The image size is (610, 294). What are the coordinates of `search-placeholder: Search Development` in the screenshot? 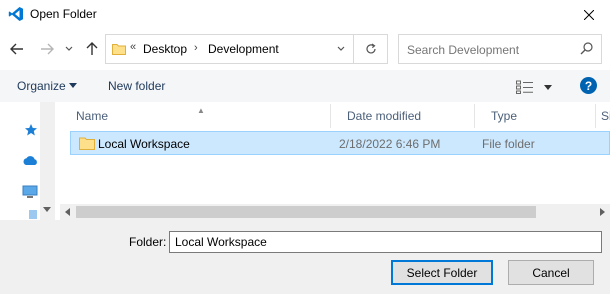 It's located at (463, 50).